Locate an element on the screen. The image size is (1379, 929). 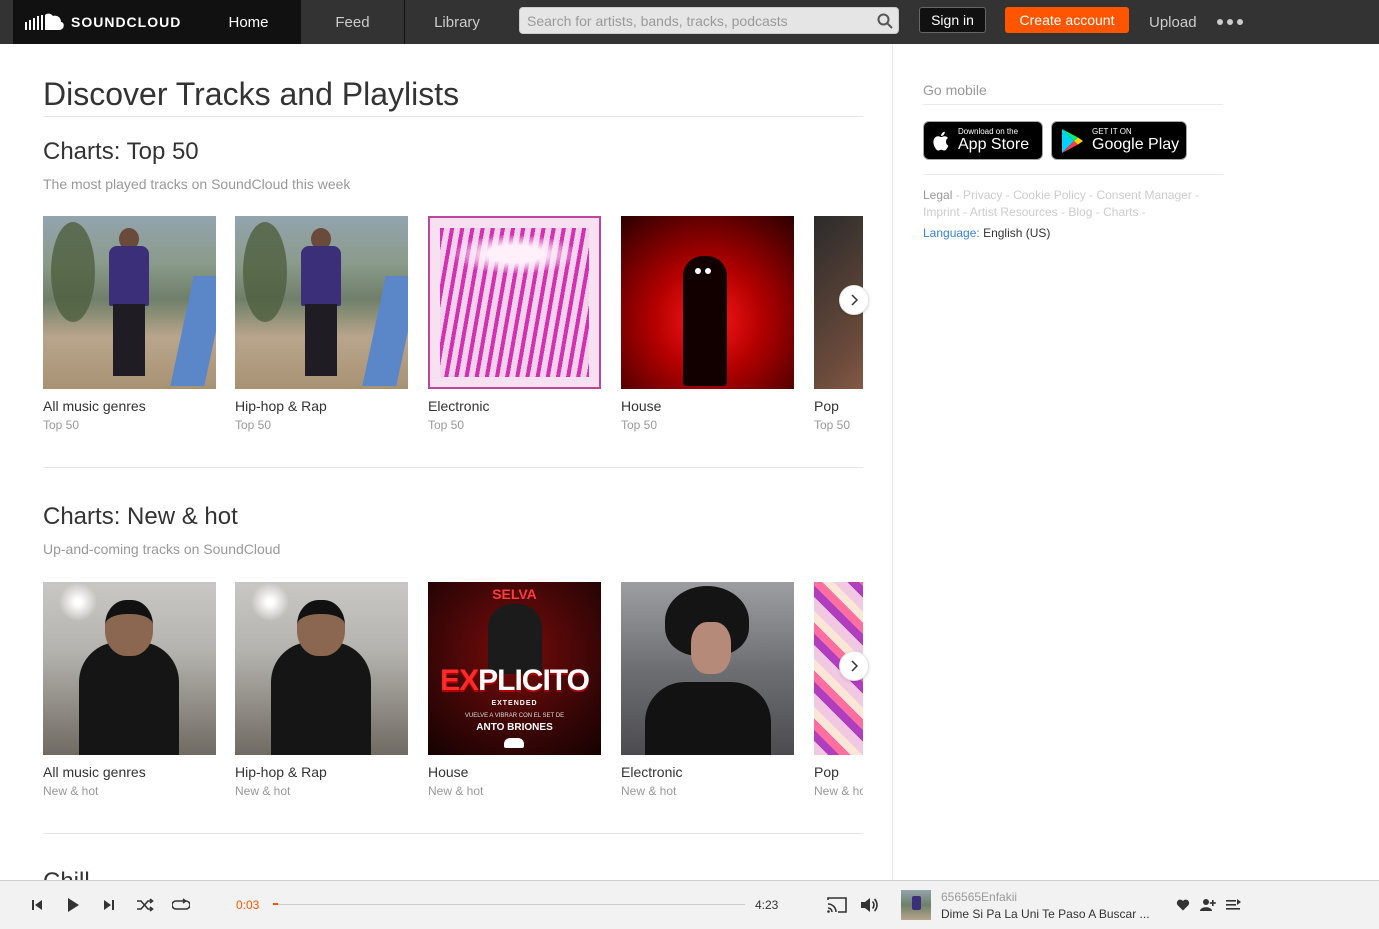
current-time: 0:03 is located at coordinates (248, 905).